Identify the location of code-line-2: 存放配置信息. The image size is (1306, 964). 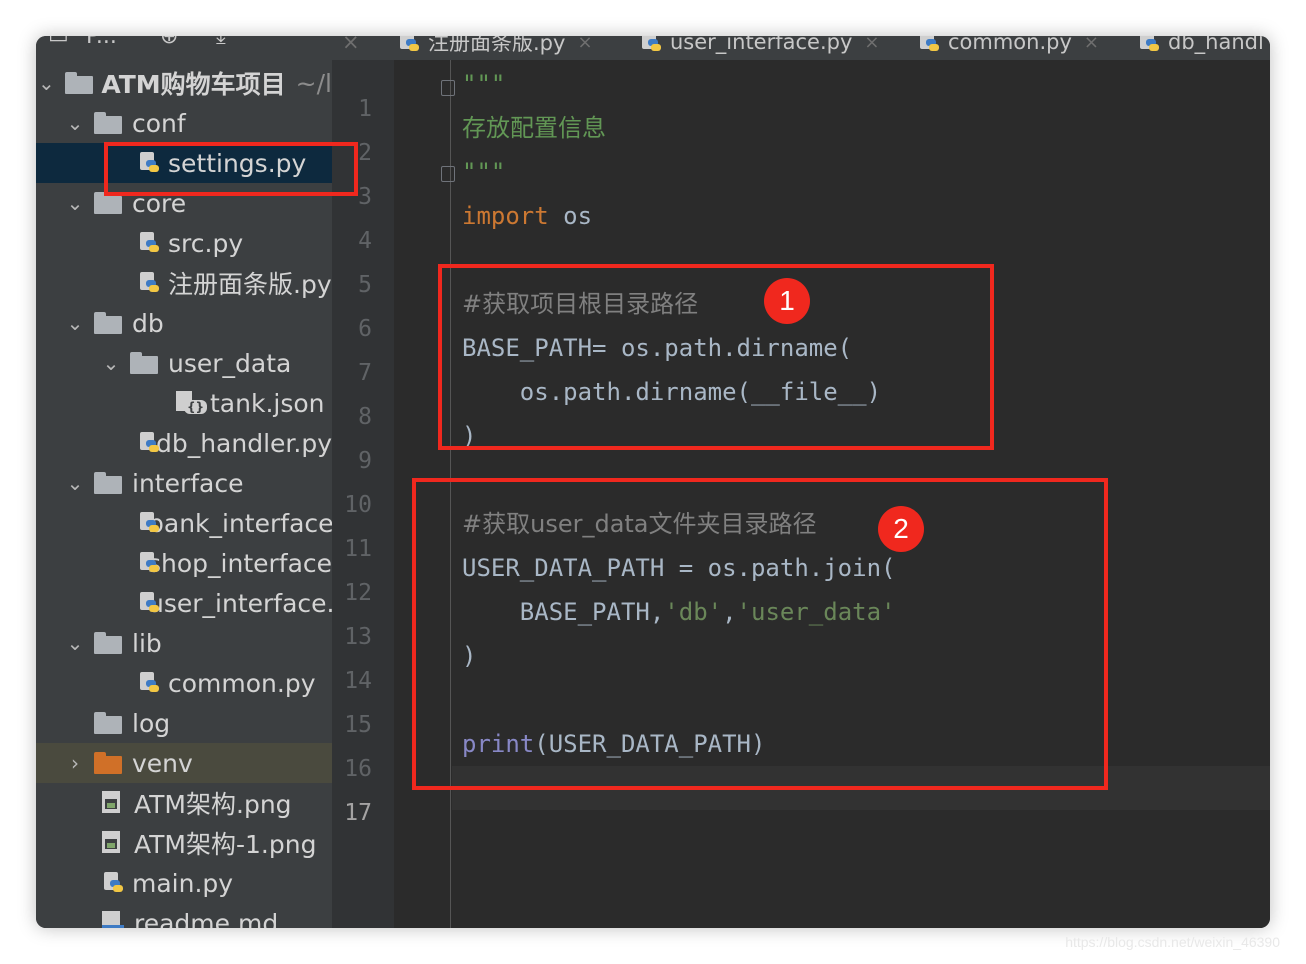
(534, 128).